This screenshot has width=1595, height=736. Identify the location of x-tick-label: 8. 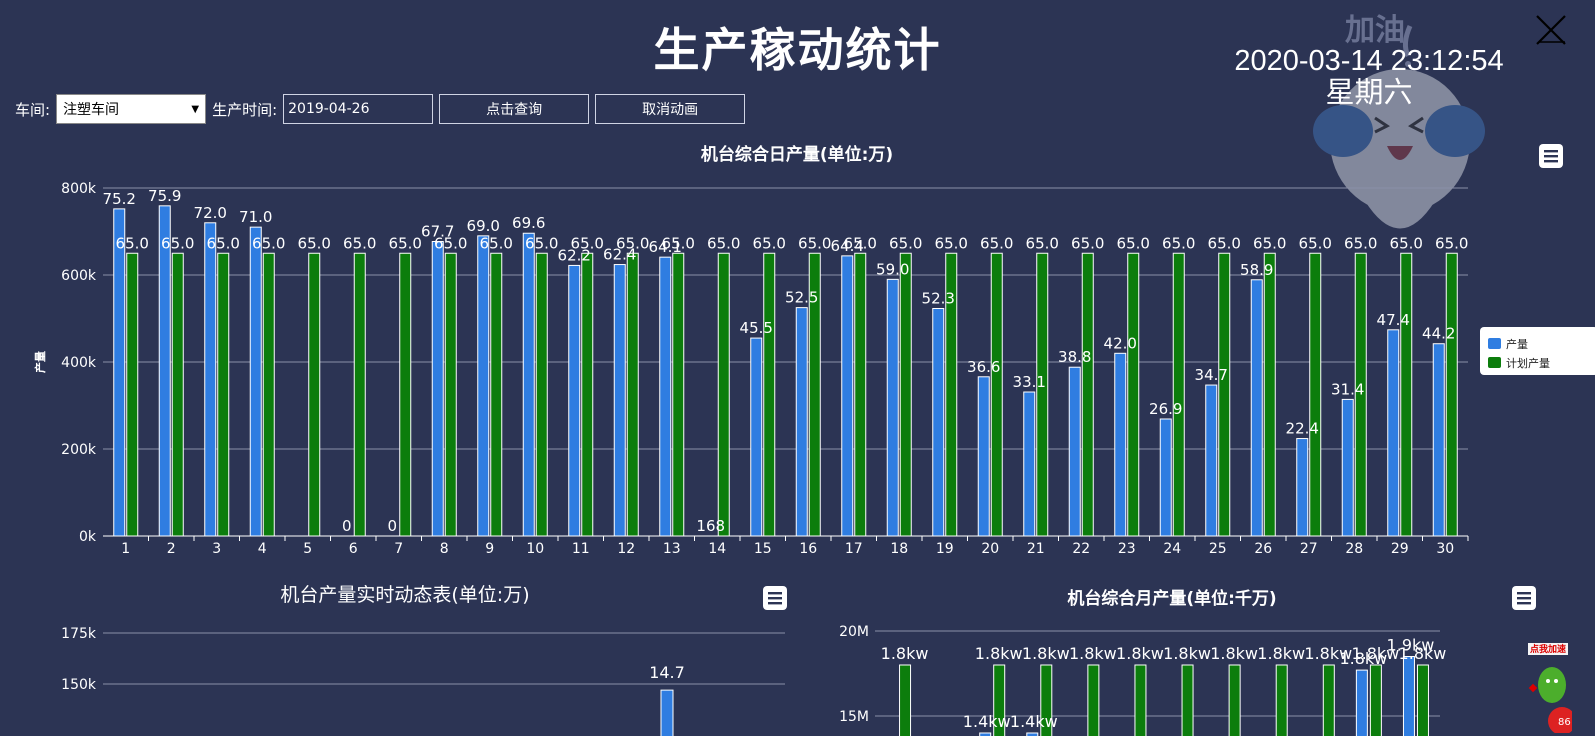
(444, 549).